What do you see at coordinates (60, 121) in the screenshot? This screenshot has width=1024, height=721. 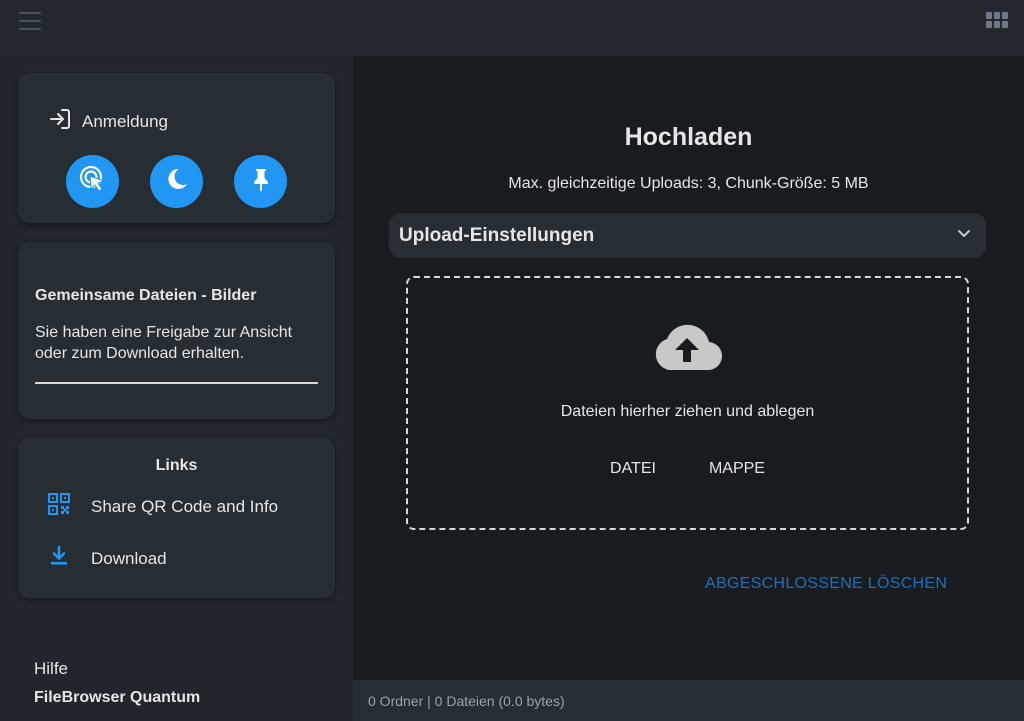 I see `login-icon` at bounding box center [60, 121].